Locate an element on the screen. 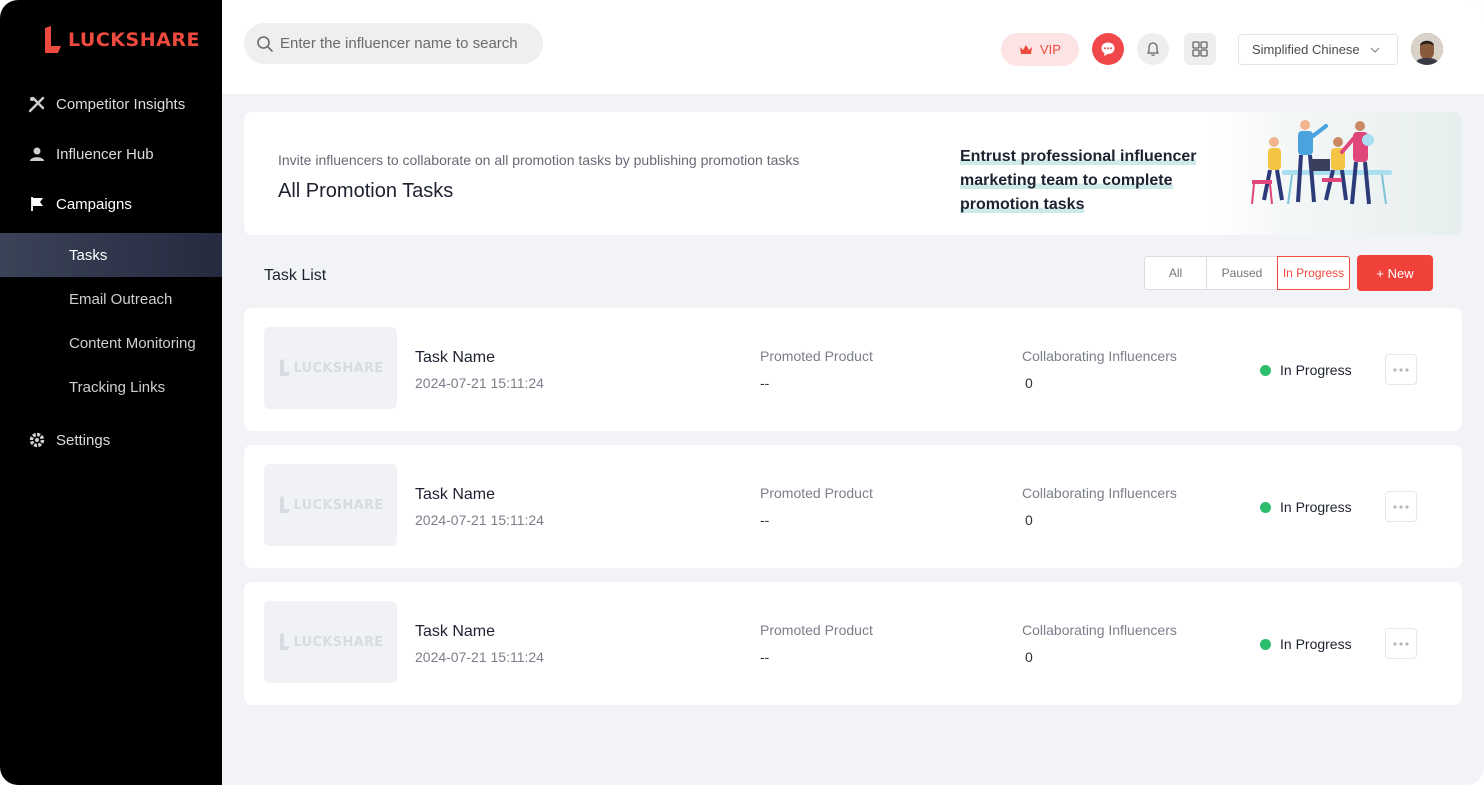  sidebar-subitem-tracking-links: Tracking Links is located at coordinates (111, 387).